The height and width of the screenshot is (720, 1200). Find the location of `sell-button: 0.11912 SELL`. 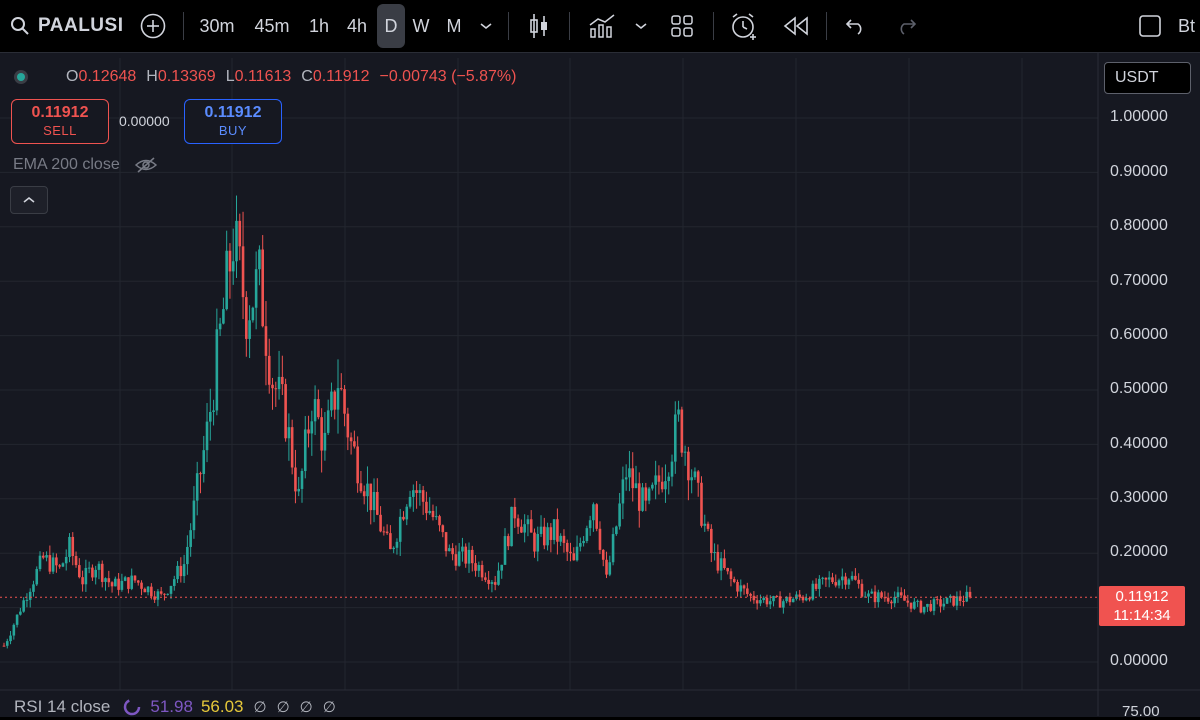

sell-button: 0.11912 SELL is located at coordinates (60, 121).